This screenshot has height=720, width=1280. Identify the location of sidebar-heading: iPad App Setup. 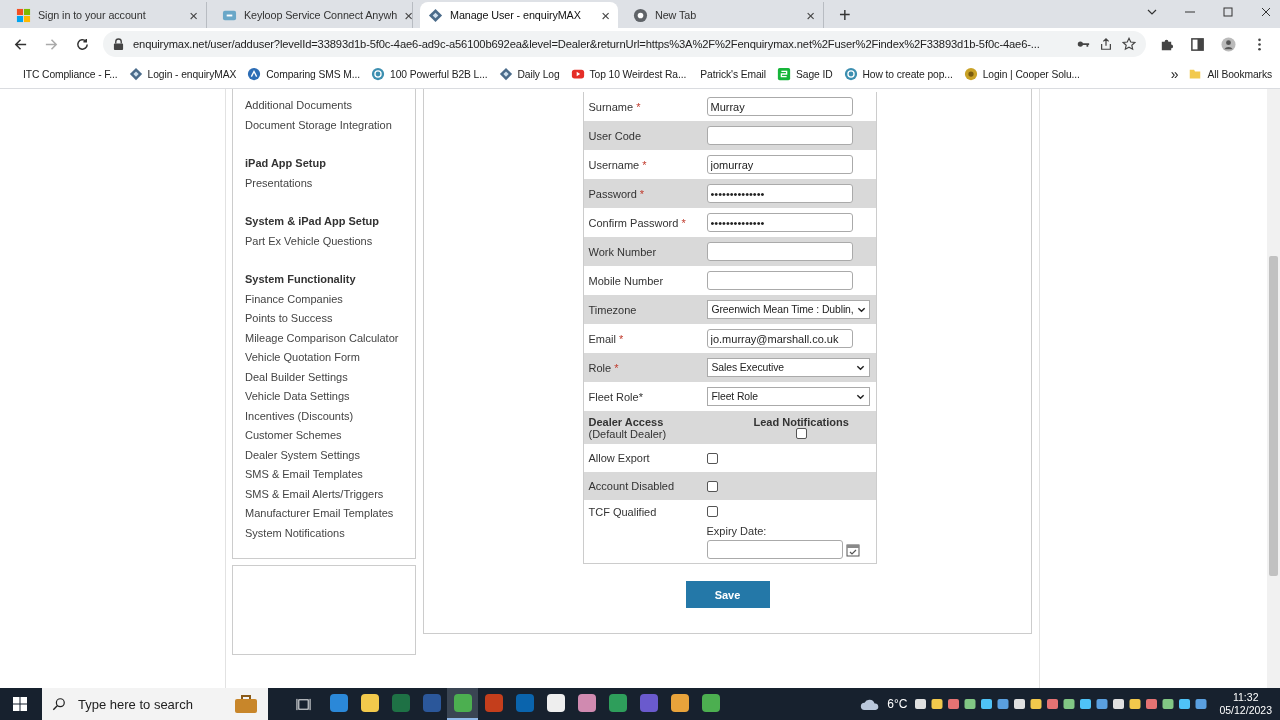
(286, 163).